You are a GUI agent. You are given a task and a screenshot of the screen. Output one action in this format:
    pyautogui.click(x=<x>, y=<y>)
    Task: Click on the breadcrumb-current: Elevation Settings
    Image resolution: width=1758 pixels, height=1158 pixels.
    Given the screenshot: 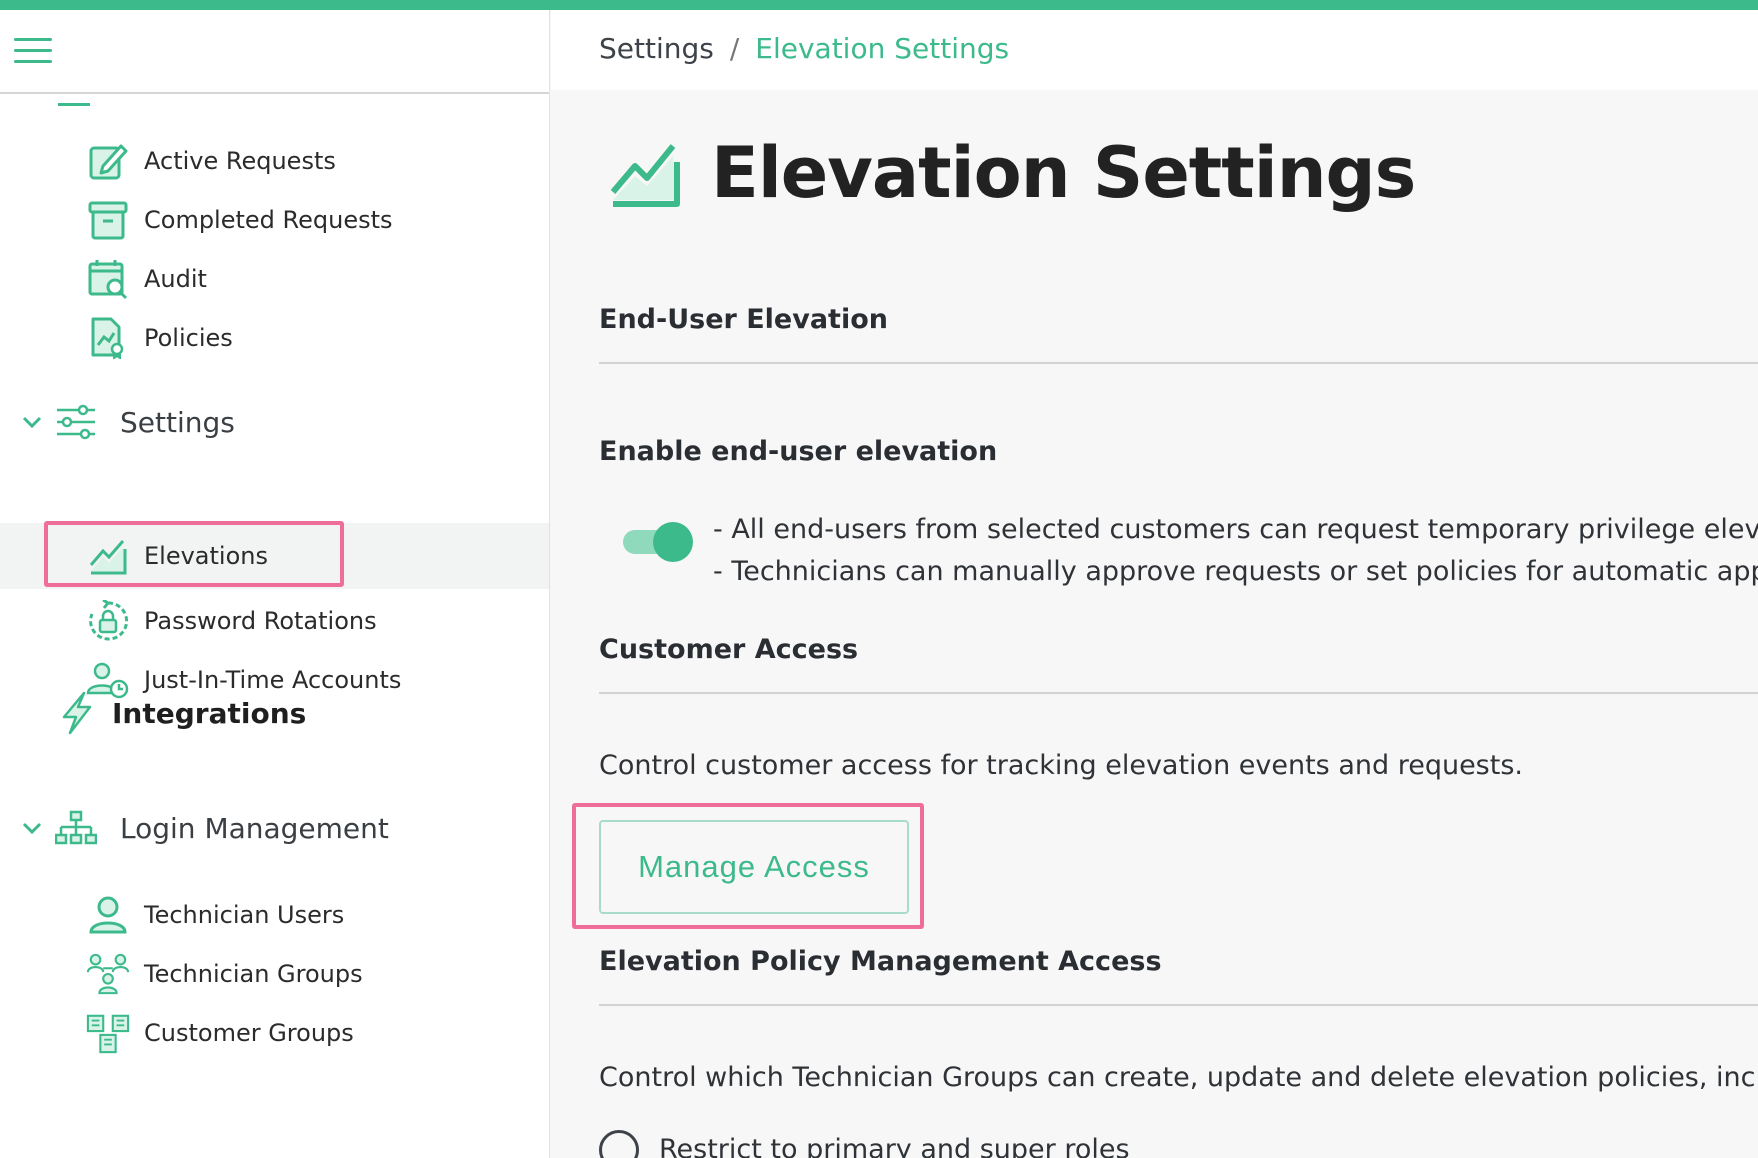 What is the action you would take?
    pyautogui.click(x=882, y=48)
    